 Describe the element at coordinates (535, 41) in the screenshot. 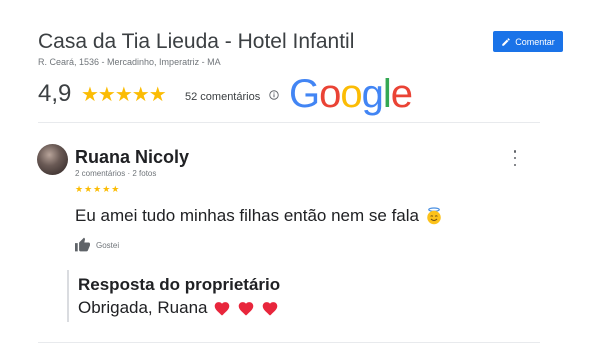

I see `comment-button-label: Comentar` at that location.